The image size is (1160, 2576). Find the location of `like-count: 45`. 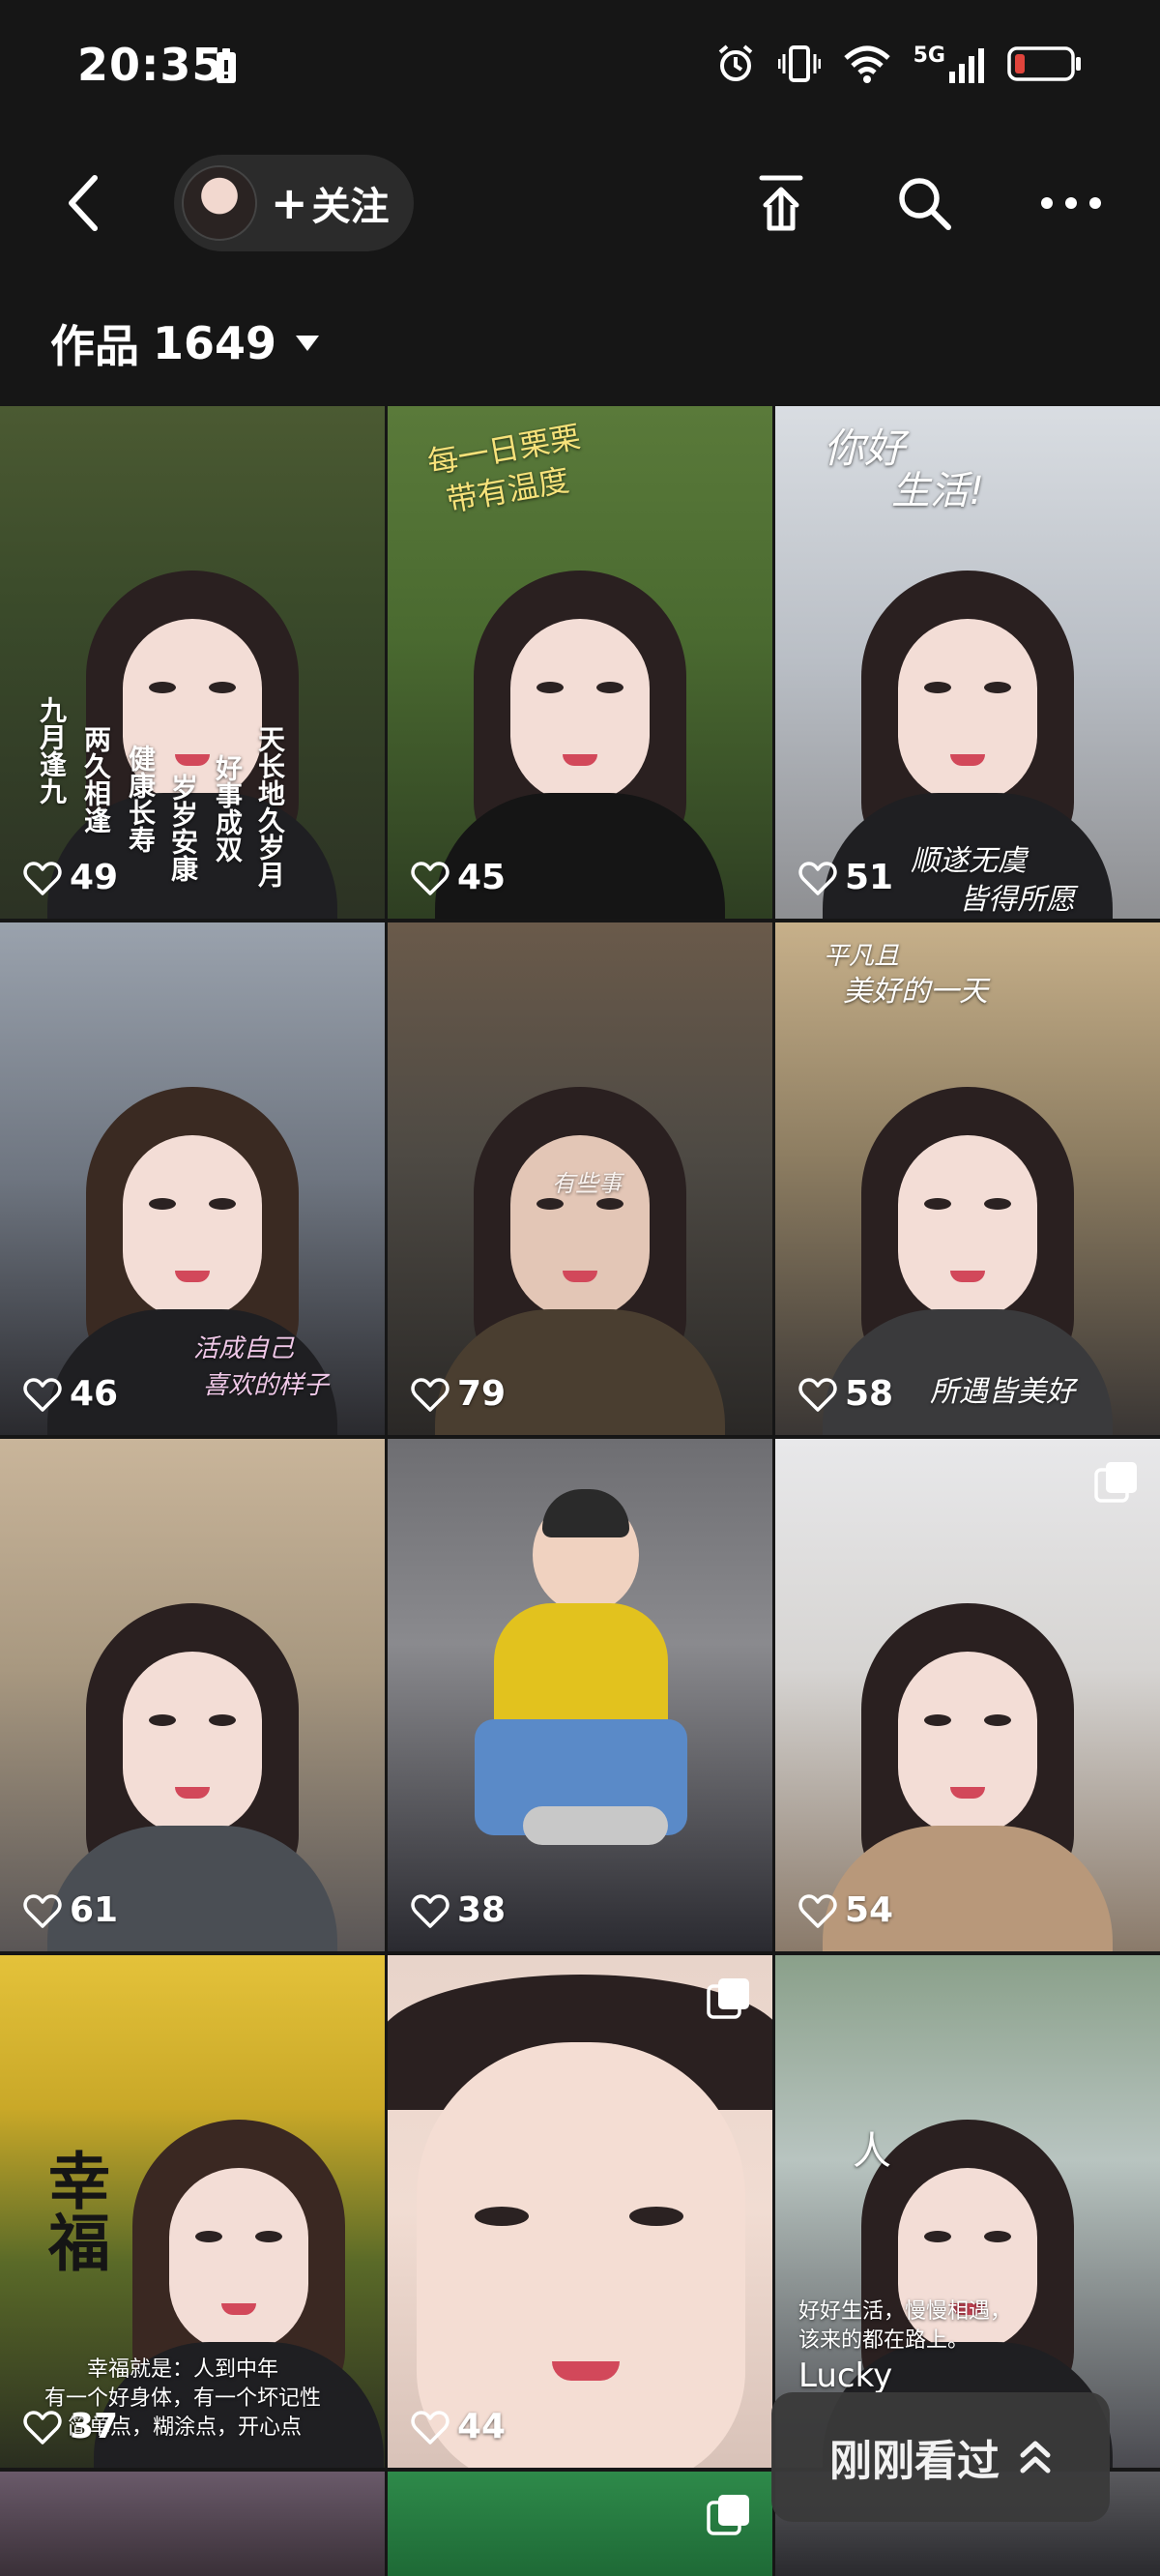

like-count: 45 is located at coordinates (458, 877).